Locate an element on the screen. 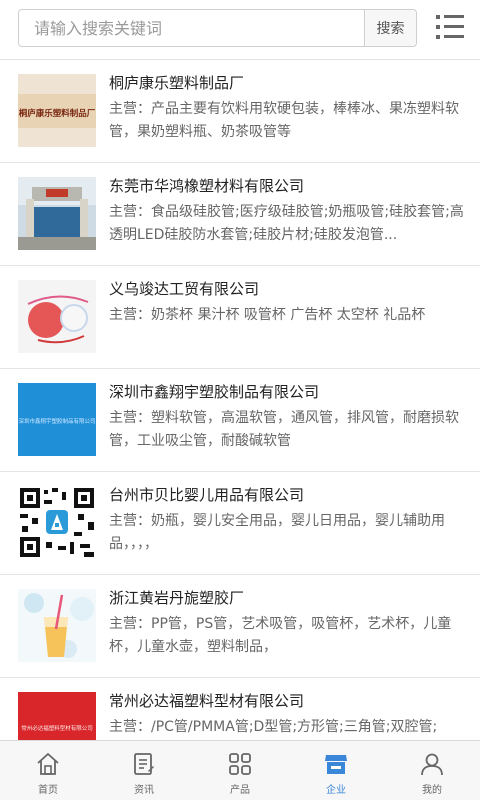 Image resolution: width=480 pixels, height=800 pixels. company-name: 台州市贝比婴儿用品有限公司 is located at coordinates (206, 494).